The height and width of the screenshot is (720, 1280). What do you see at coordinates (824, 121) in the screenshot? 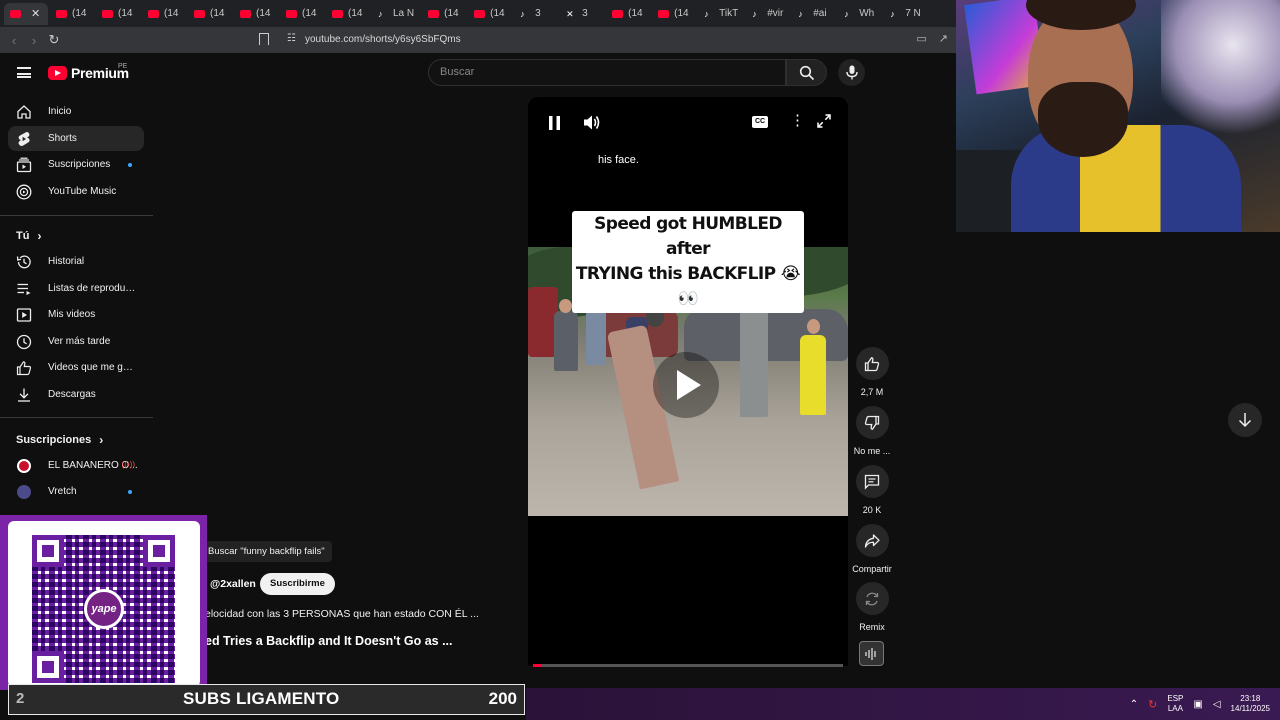
I see `fullscreen-icon` at bounding box center [824, 121].